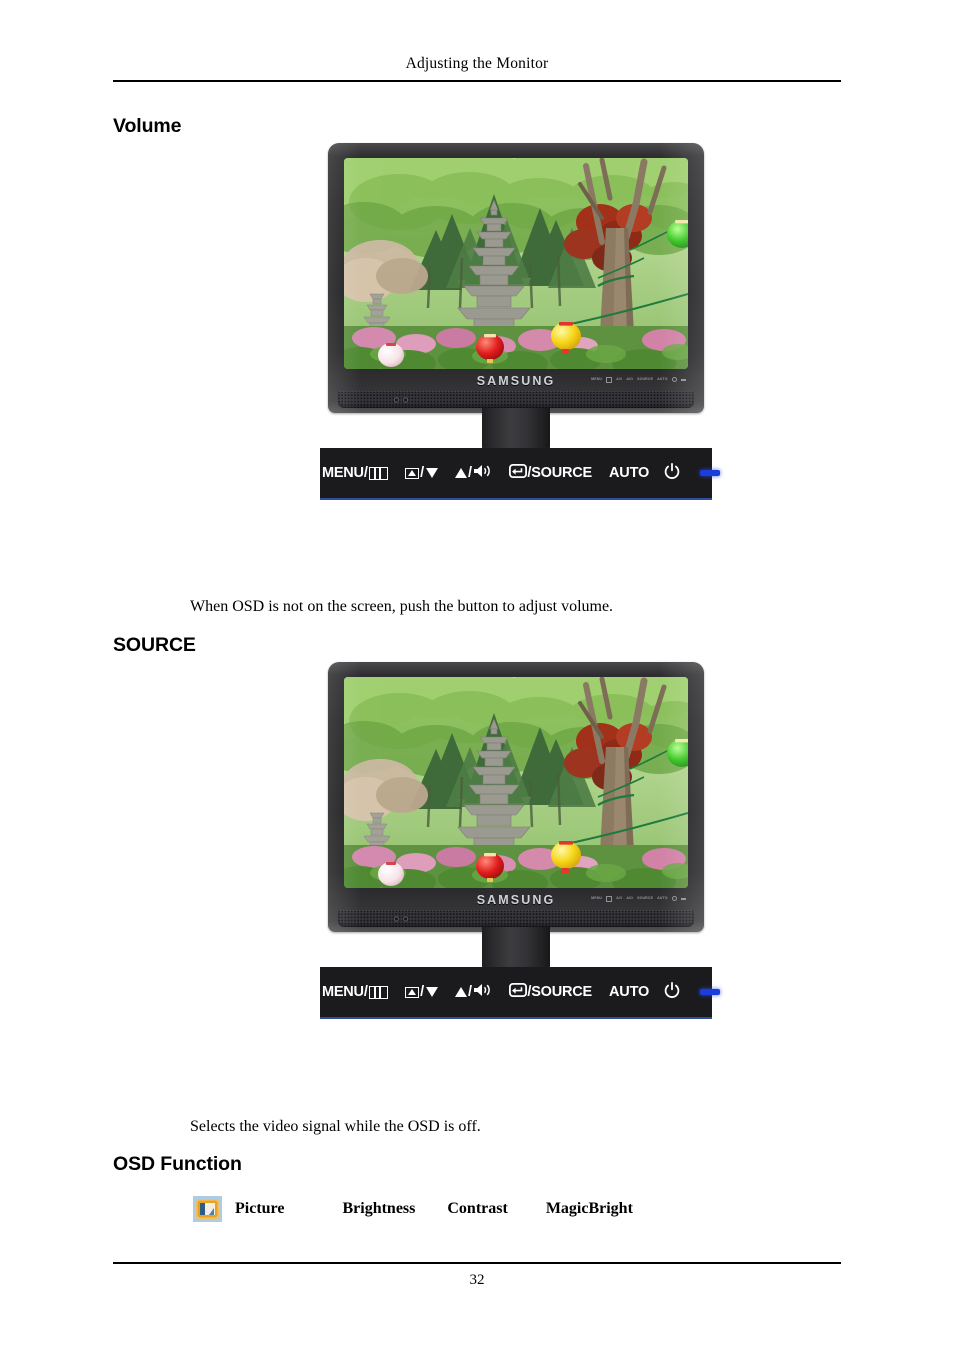  I want to click on header-rule, so click(477, 81).